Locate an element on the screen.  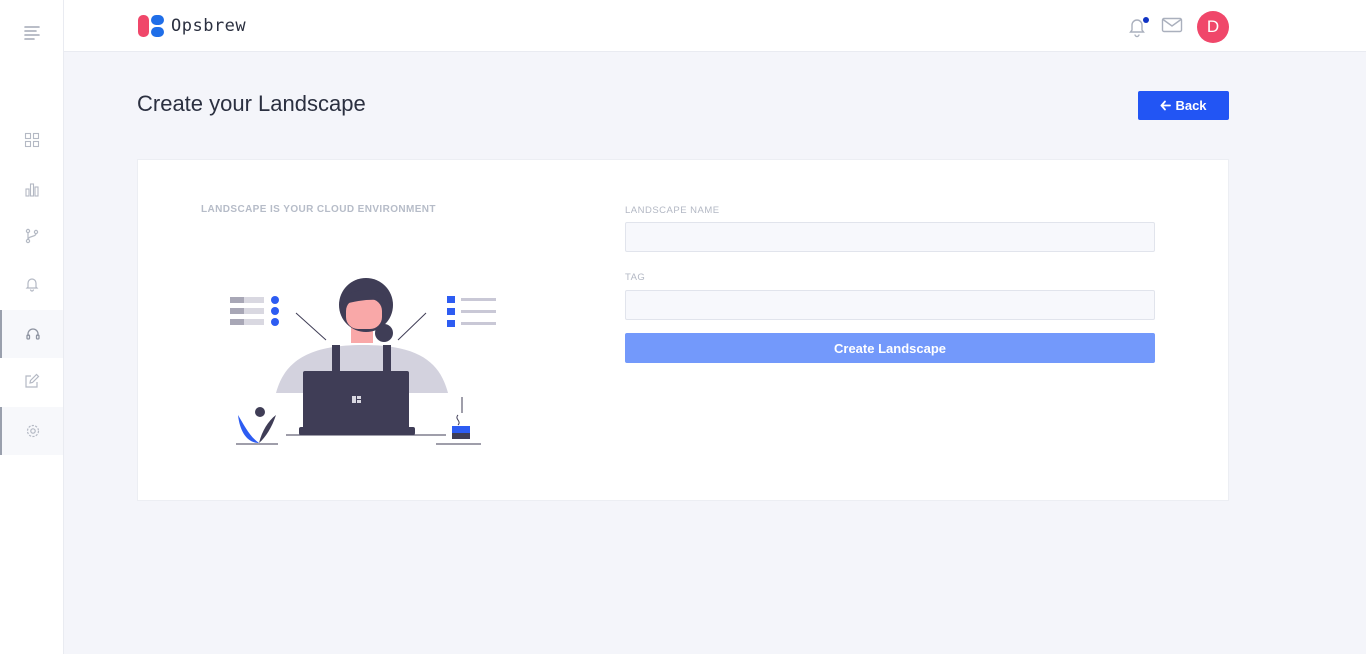
dashboard-grid-icon is located at coordinates (31, 140).